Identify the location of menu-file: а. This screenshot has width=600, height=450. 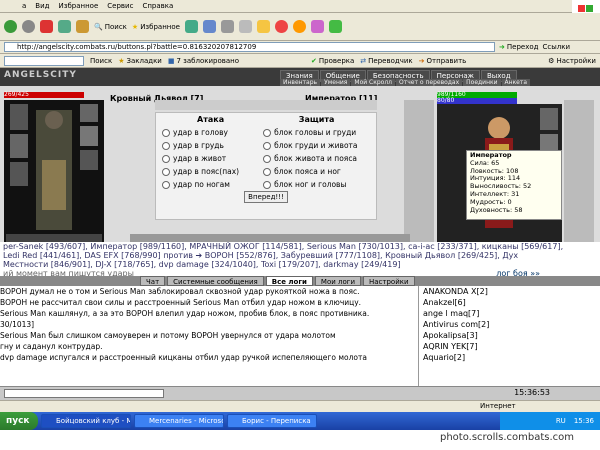
(24, 6).